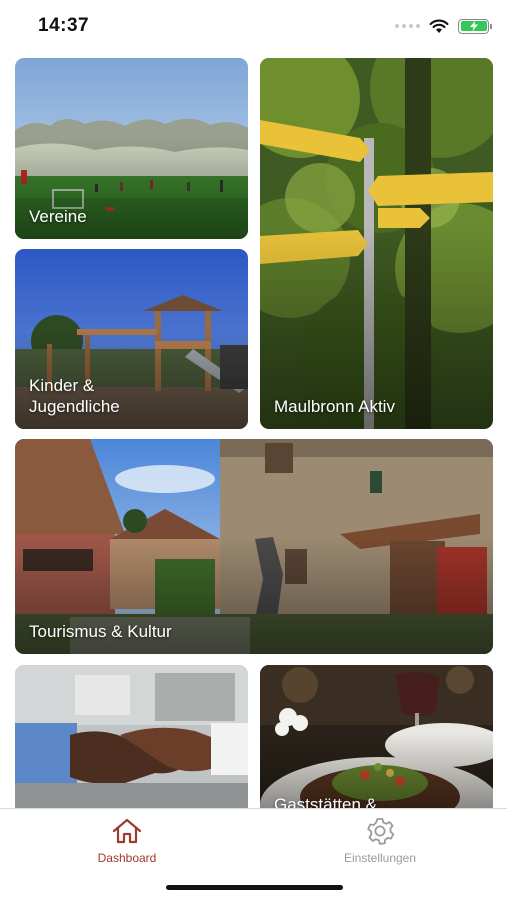 The height and width of the screenshot is (900, 507). What do you see at coordinates (381, 831) in the screenshot?
I see `gear-icon` at bounding box center [381, 831].